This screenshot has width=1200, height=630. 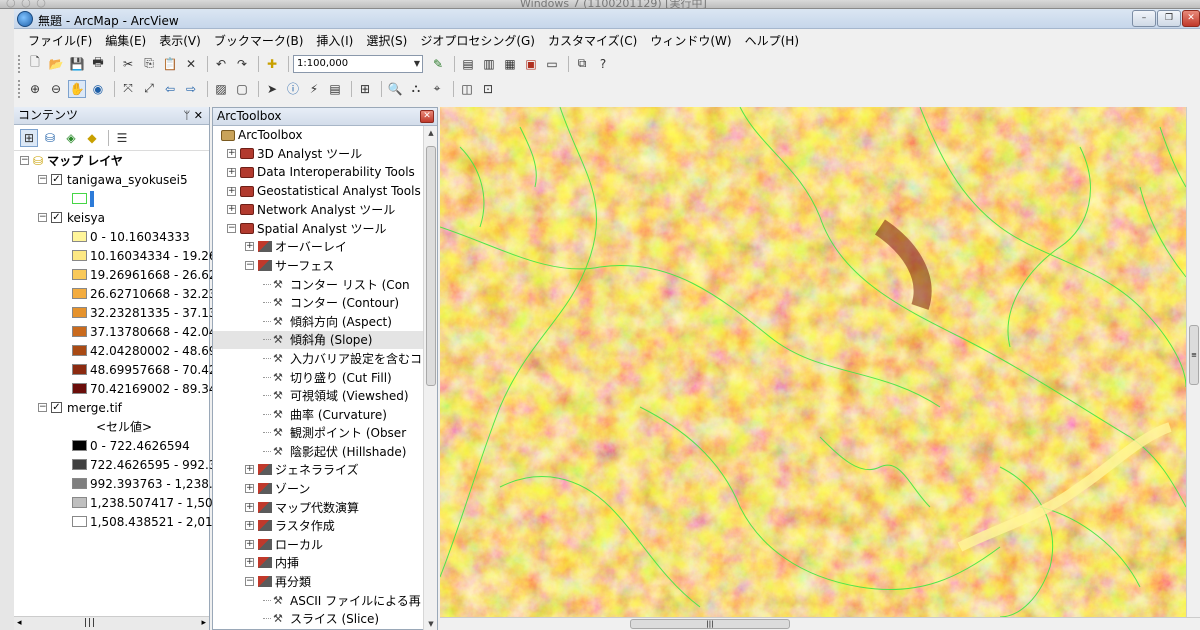 What do you see at coordinates (334, 40) in the screenshot?
I see `menu-item: 挿入(I)` at bounding box center [334, 40].